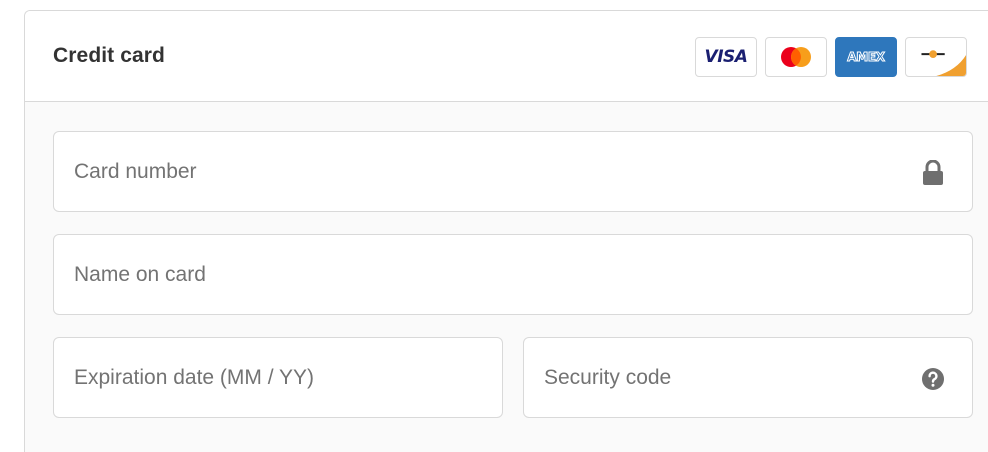 The width and height of the screenshot is (988, 452). I want to click on mastercard-logo-icon, so click(796, 57).